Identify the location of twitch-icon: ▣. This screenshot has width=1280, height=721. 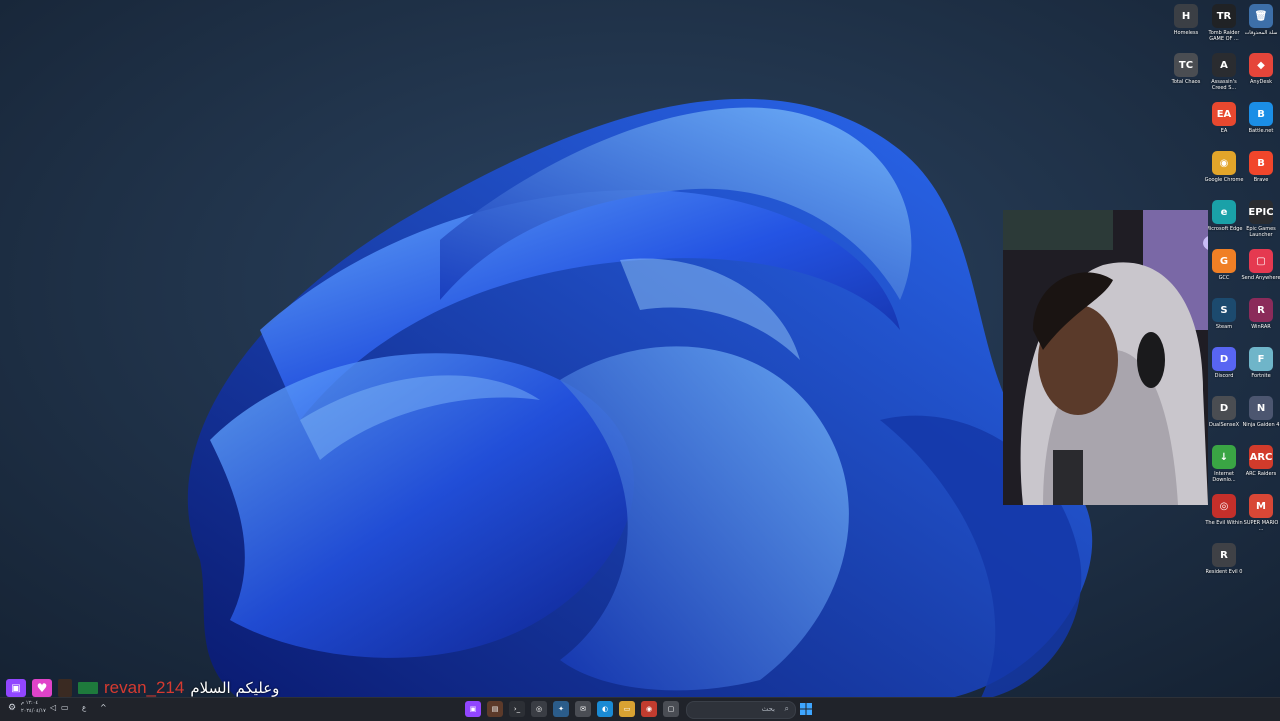
(16, 688).